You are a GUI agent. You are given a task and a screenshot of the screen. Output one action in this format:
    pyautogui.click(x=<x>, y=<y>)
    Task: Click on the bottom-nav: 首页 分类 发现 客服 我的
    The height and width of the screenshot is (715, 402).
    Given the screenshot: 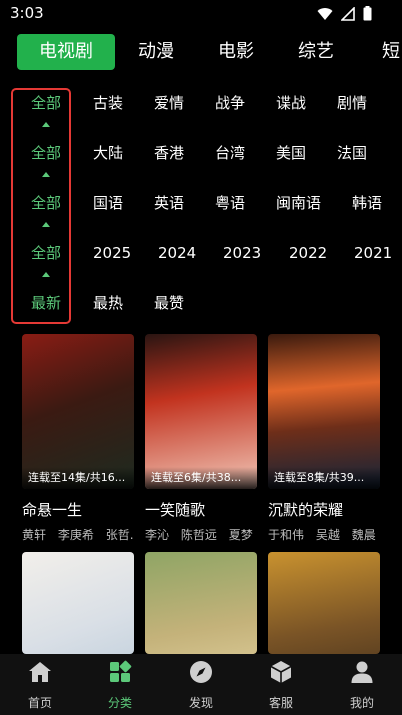 What is the action you would take?
    pyautogui.click(x=201, y=684)
    